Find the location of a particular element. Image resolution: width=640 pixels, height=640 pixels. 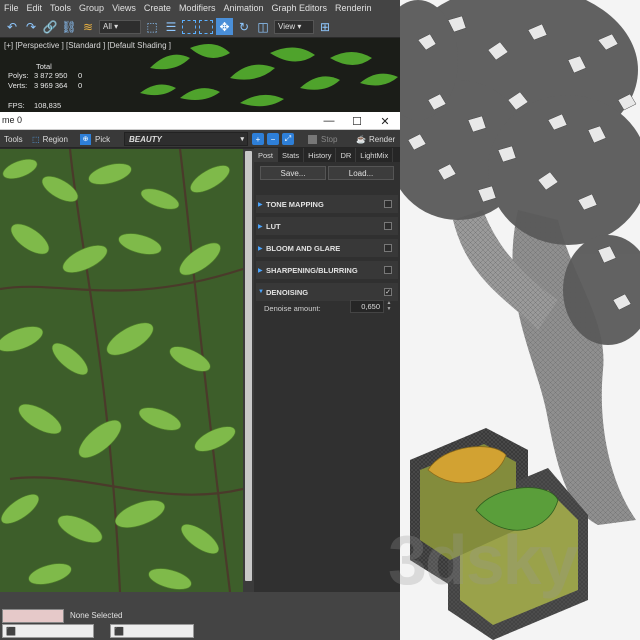

zoom-out-icon: − is located at coordinates (273, 139).